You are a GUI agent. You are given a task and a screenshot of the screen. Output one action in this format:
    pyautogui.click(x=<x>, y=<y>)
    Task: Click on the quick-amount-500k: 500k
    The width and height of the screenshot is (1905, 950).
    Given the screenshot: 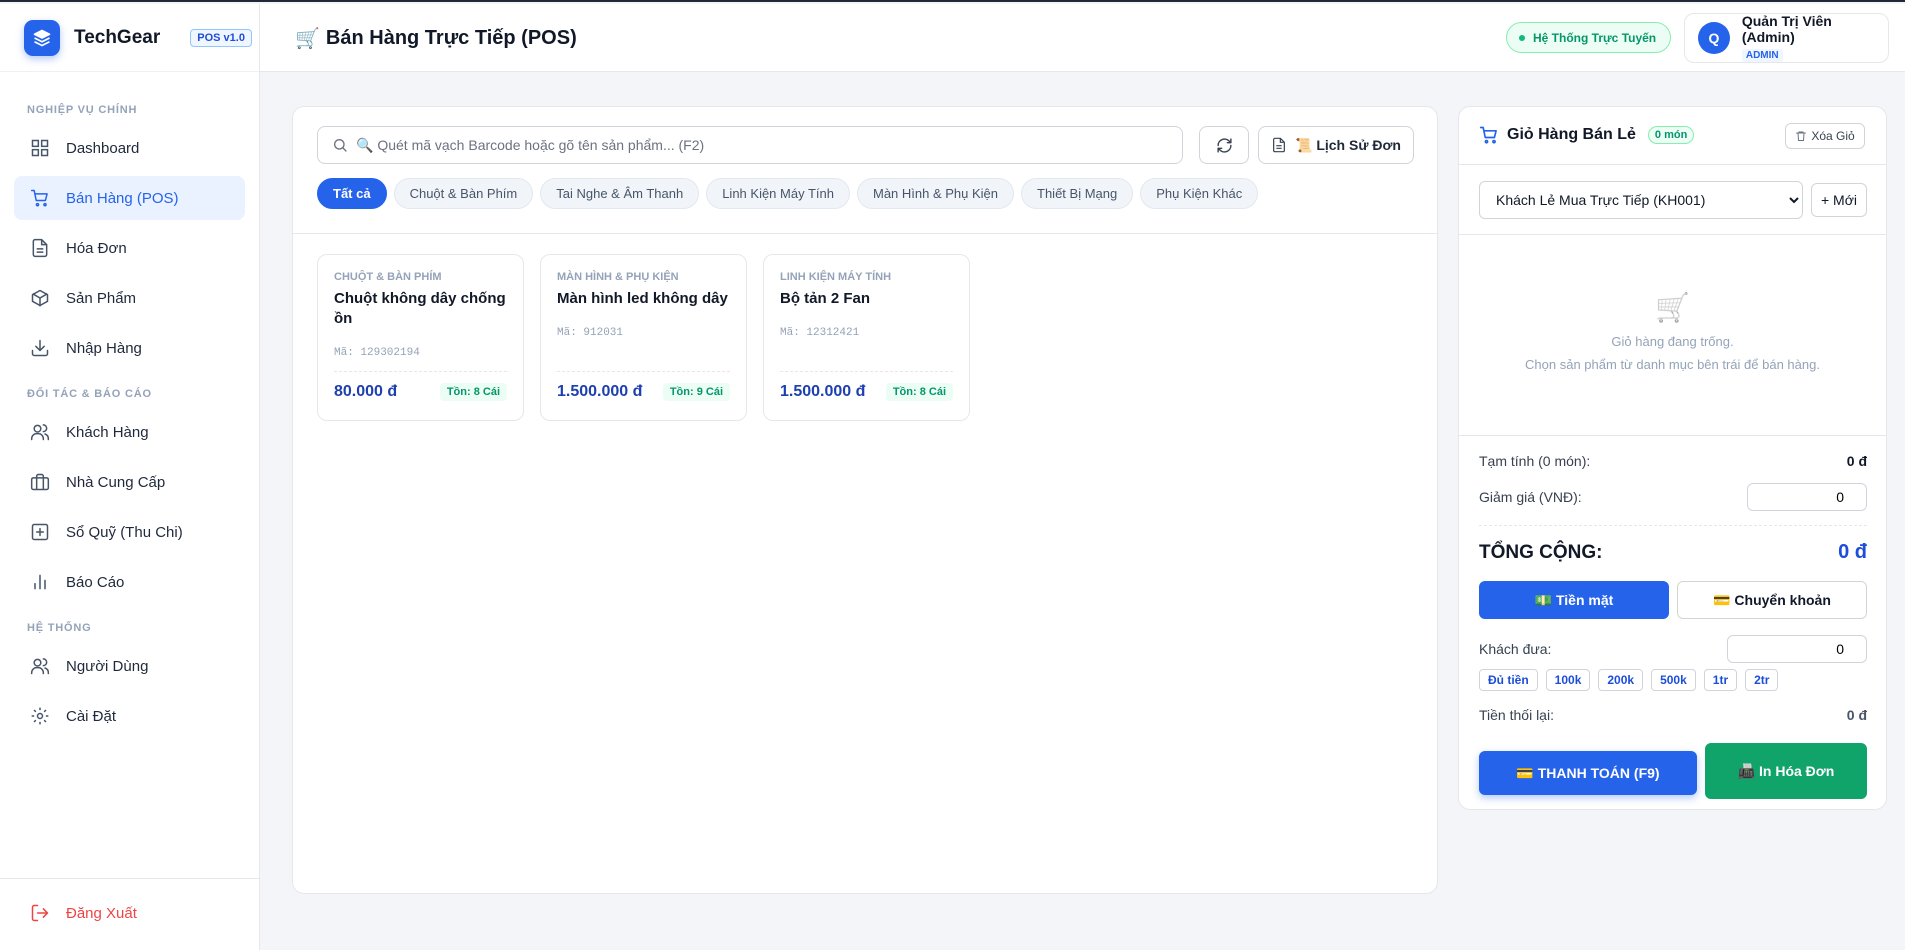 What is the action you would take?
    pyautogui.click(x=1673, y=680)
    